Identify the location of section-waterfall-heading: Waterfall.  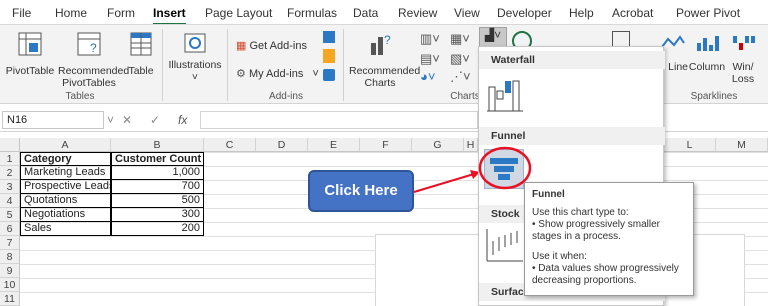
(572, 60).